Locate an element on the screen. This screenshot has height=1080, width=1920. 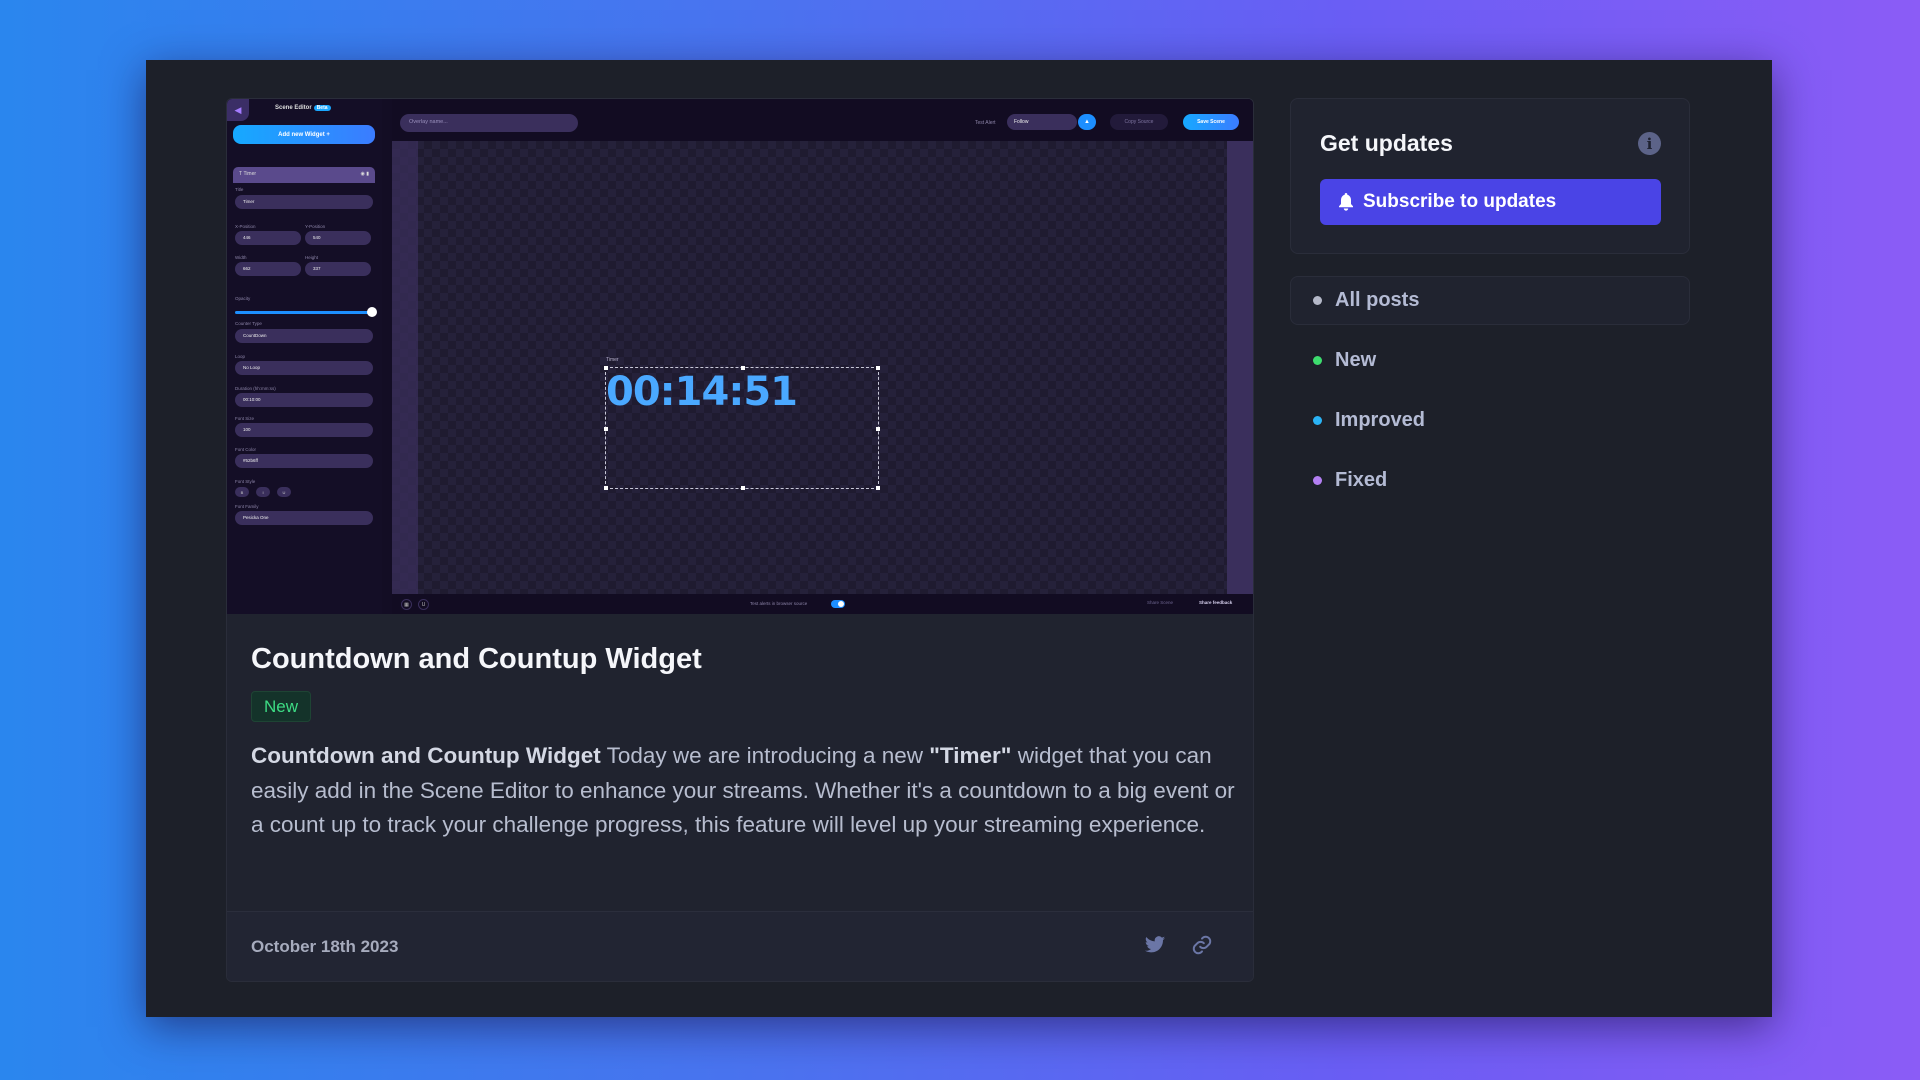
link-icon is located at coordinates (1203, 946).